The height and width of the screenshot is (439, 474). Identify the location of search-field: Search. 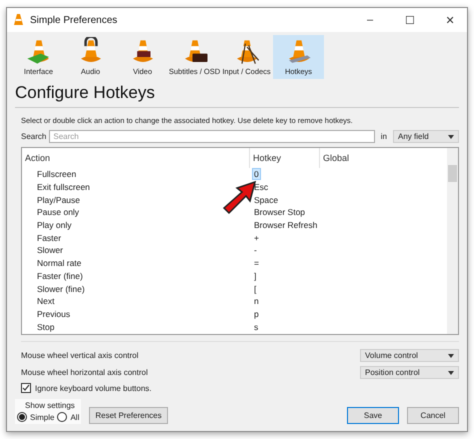
(212, 136).